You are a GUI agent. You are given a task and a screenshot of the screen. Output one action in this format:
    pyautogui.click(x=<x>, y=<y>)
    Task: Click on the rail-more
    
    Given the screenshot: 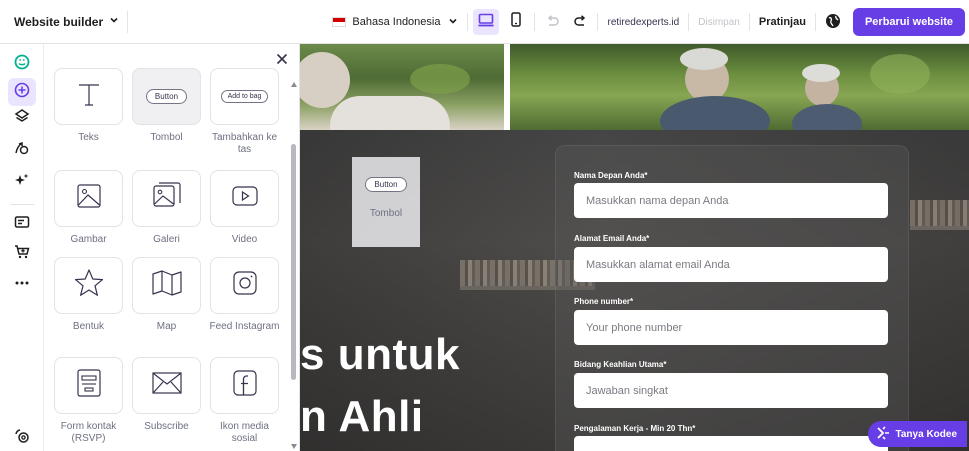 What is the action you would take?
    pyautogui.click(x=22, y=282)
    